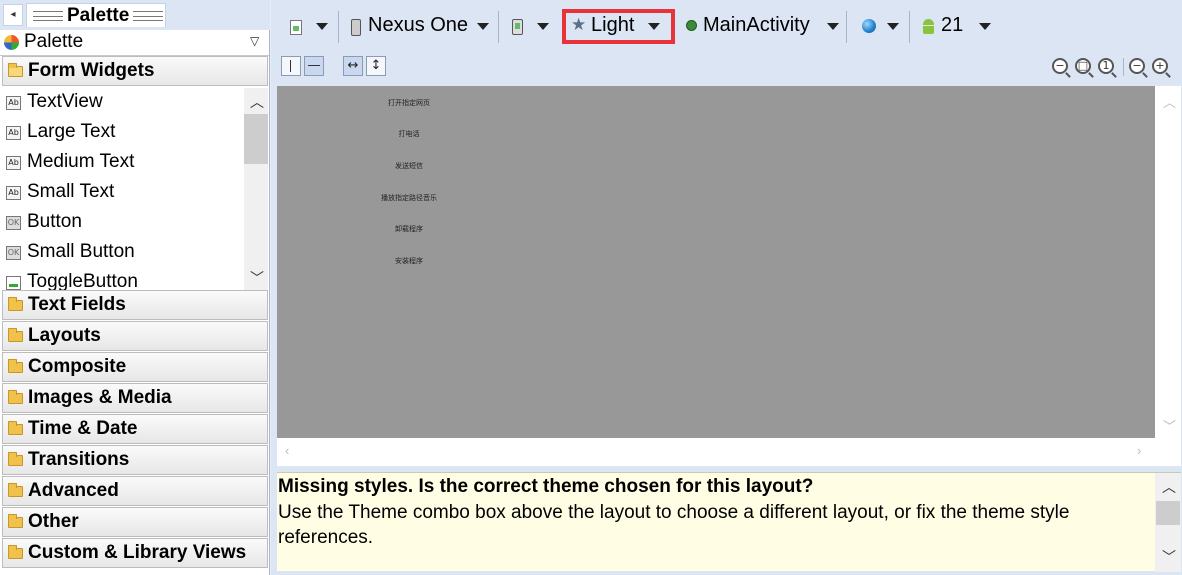  Describe the element at coordinates (135, 460) in the screenshot. I see `category-transitions: Transitions` at that location.